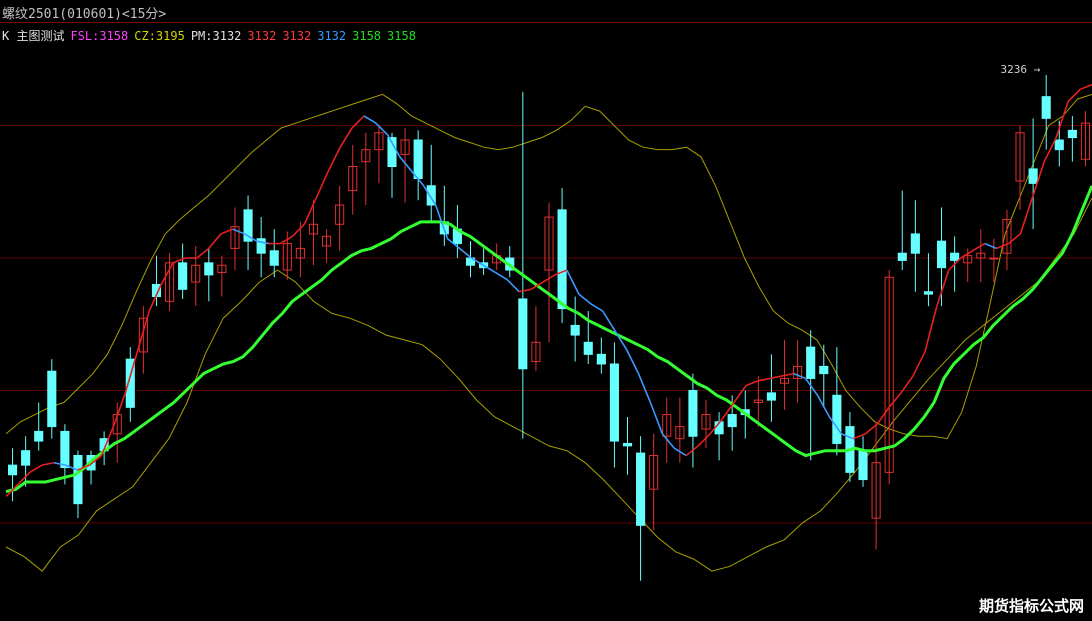 This screenshot has width=1092, height=621. Describe the element at coordinates (1031, 606) in the screenshot. I see `watermark-text: 期货指标公式网` at that location.